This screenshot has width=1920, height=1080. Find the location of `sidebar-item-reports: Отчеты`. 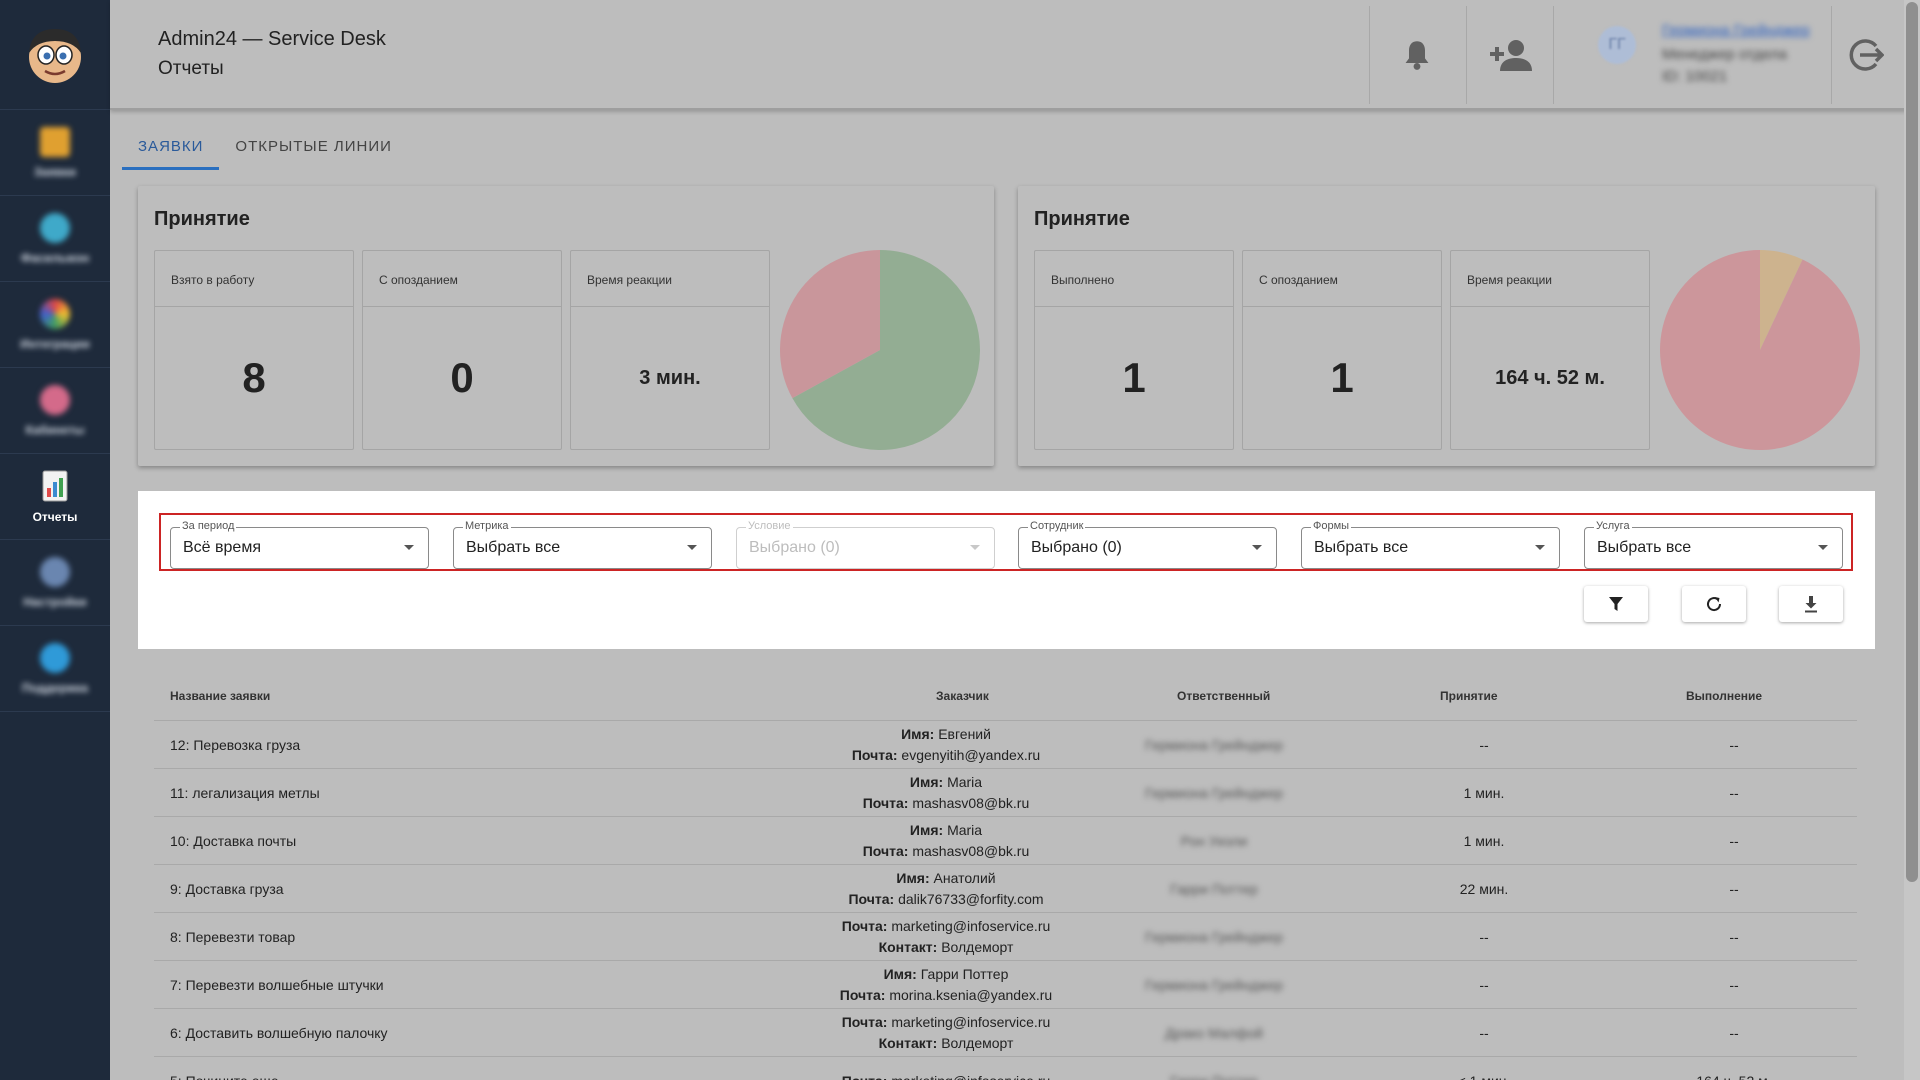

sidebar-item-reports: Отчеты is located at coordinates (55, 497).